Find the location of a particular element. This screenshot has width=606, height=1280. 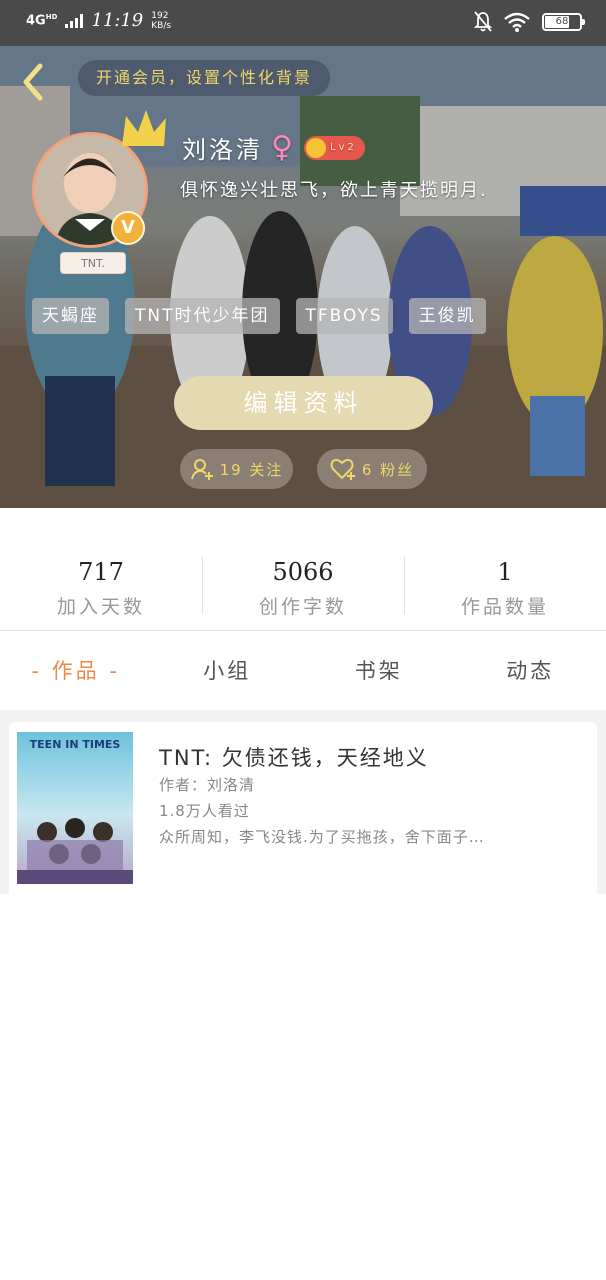

stats-divider is located at coordinates (303, 630).